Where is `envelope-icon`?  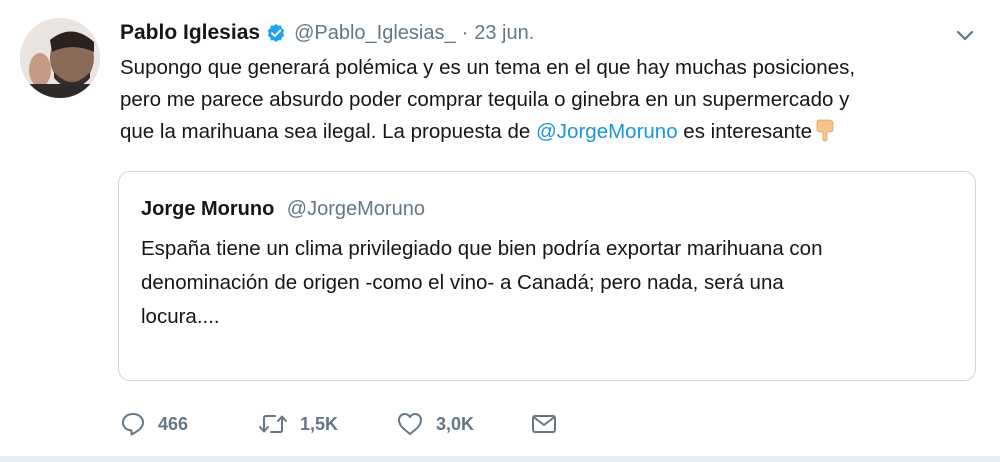 envelope-icon is located at coordinates (544, 424).